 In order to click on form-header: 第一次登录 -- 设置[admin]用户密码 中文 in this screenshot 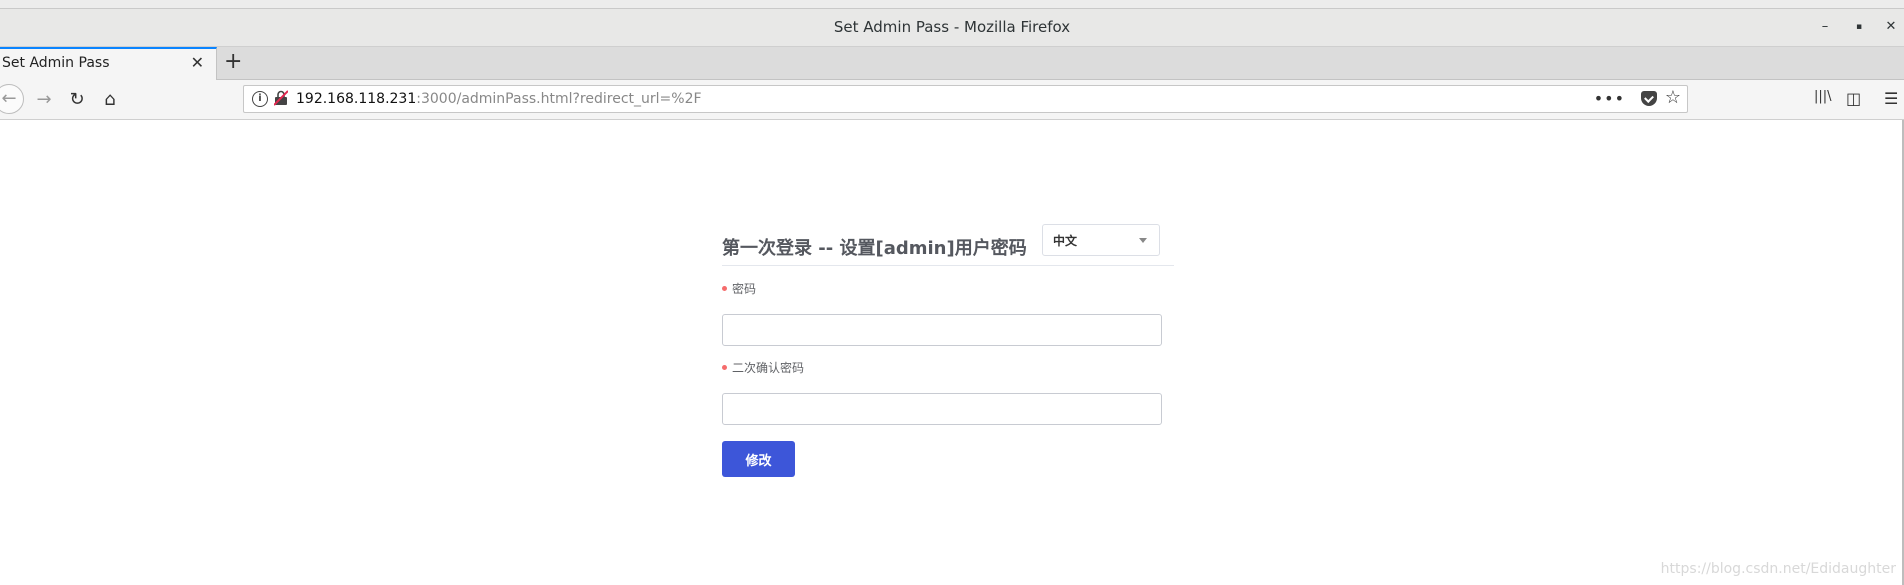, I will do `click(948, 245)`.